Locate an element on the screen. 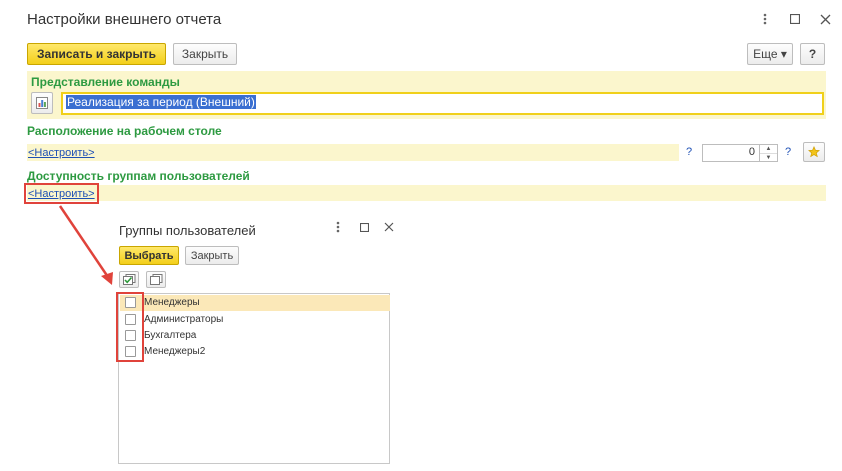 The height and width of the screenshot is (471, 842). list-item: Администраторы is located at coordinates (255, 320).